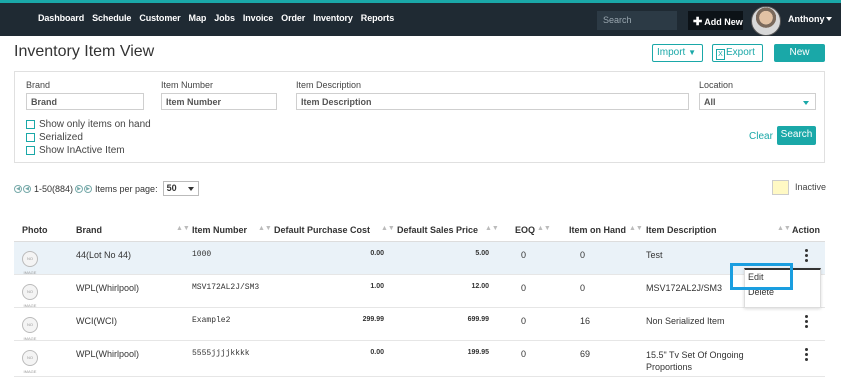 The image size is (841, 378). Describe the element at coordinates (684, 288) in the screenshot. I see `cell-description: MSV172AL2J/SM3` at that location.